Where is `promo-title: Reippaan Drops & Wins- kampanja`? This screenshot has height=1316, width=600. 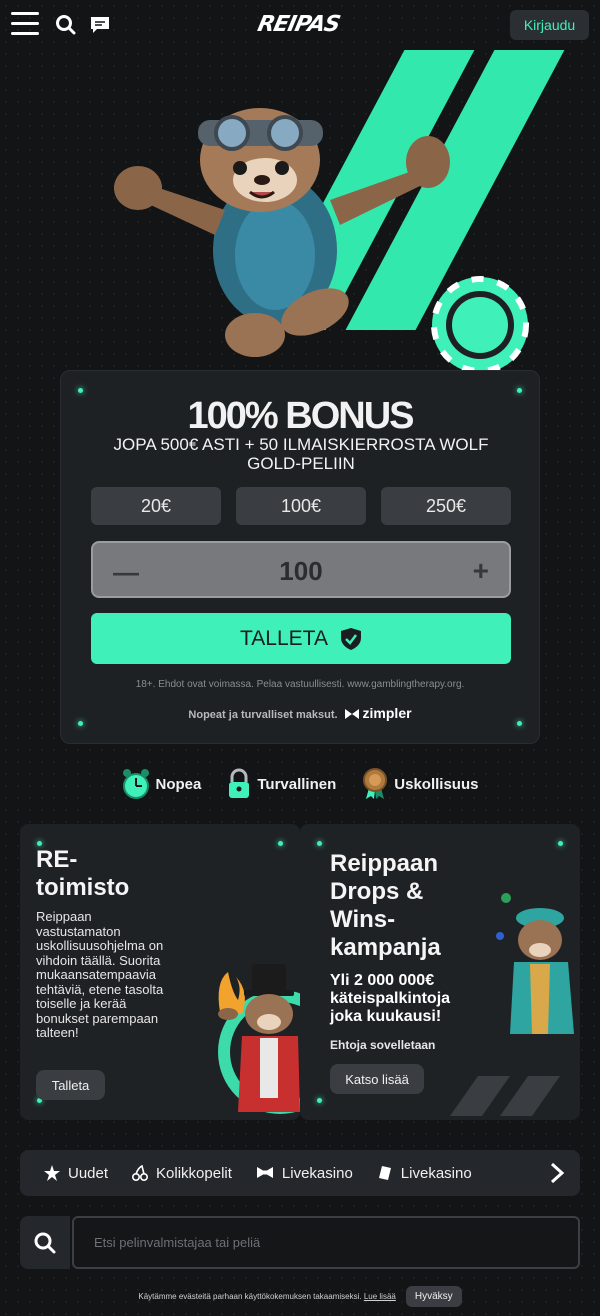 promo-title: Reippaan Drops & Wins- kampanja is located at coordinates (405, 906).